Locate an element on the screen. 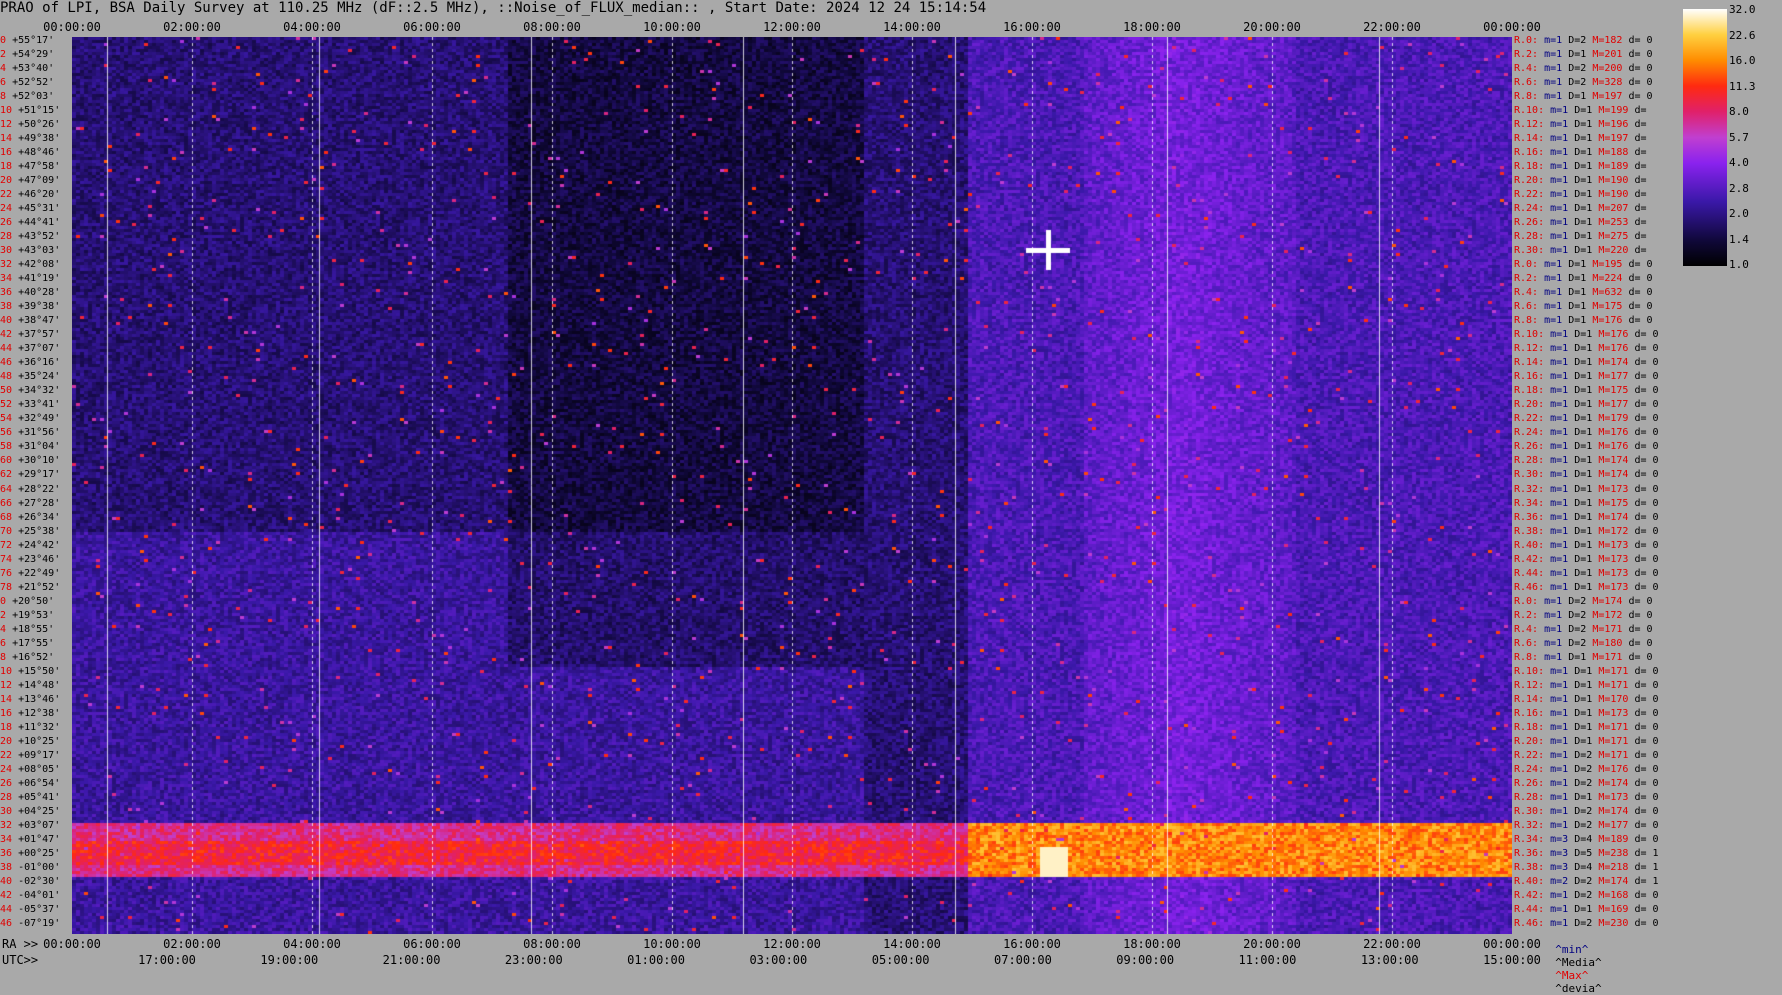 This screenshot has width=1782, height=995. dec-value: +35°24' is located at coordinates (39, 377).